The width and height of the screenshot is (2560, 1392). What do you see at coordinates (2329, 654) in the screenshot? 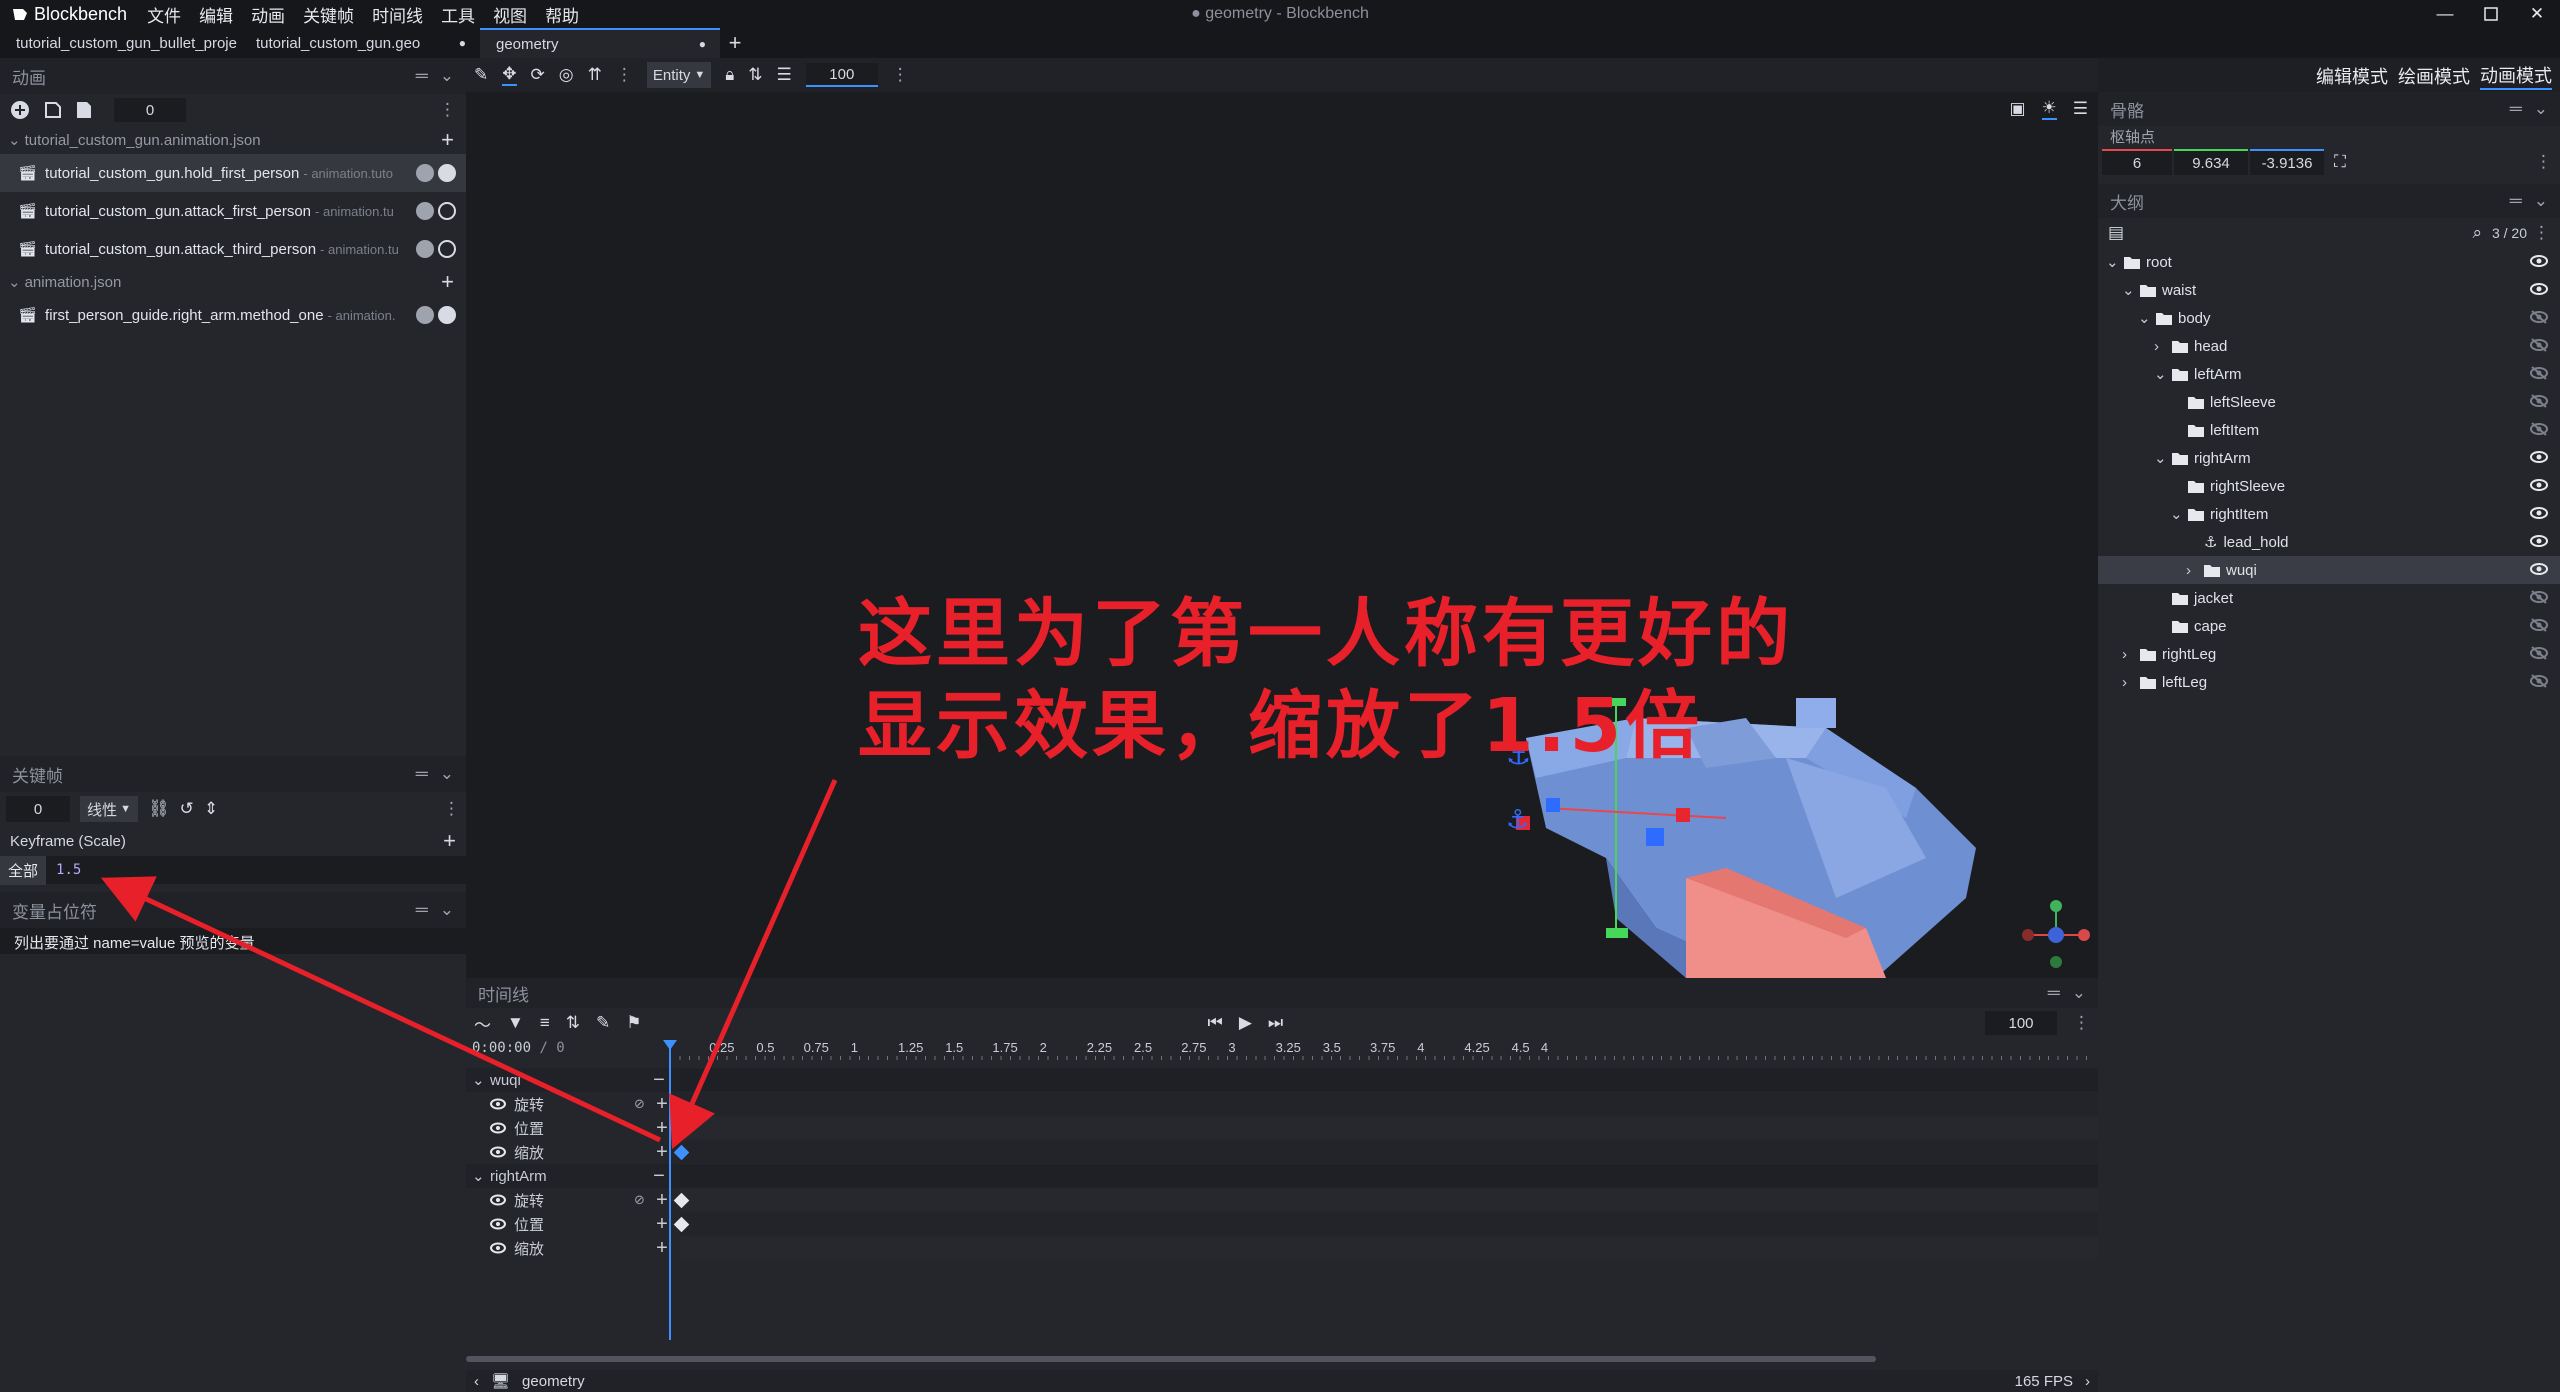
I see `outliner-node-rightLeg: › rightLeg` at bounding box center [2329, 654].